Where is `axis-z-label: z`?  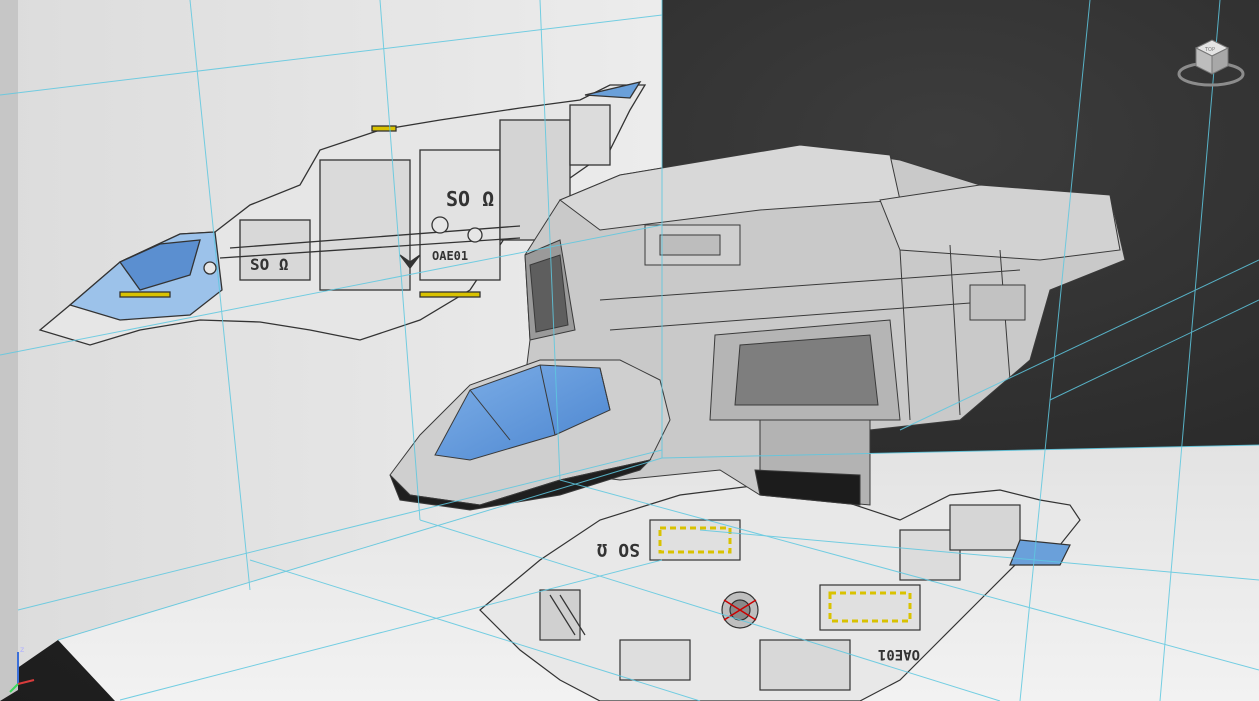
axis-z-label: z is located at coordinates (22, 649).